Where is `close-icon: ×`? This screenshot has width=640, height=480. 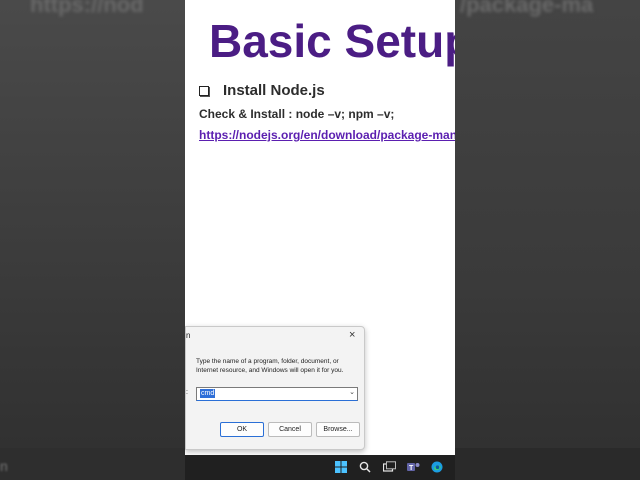 close-icon: × is located at coordinates (352, 335).